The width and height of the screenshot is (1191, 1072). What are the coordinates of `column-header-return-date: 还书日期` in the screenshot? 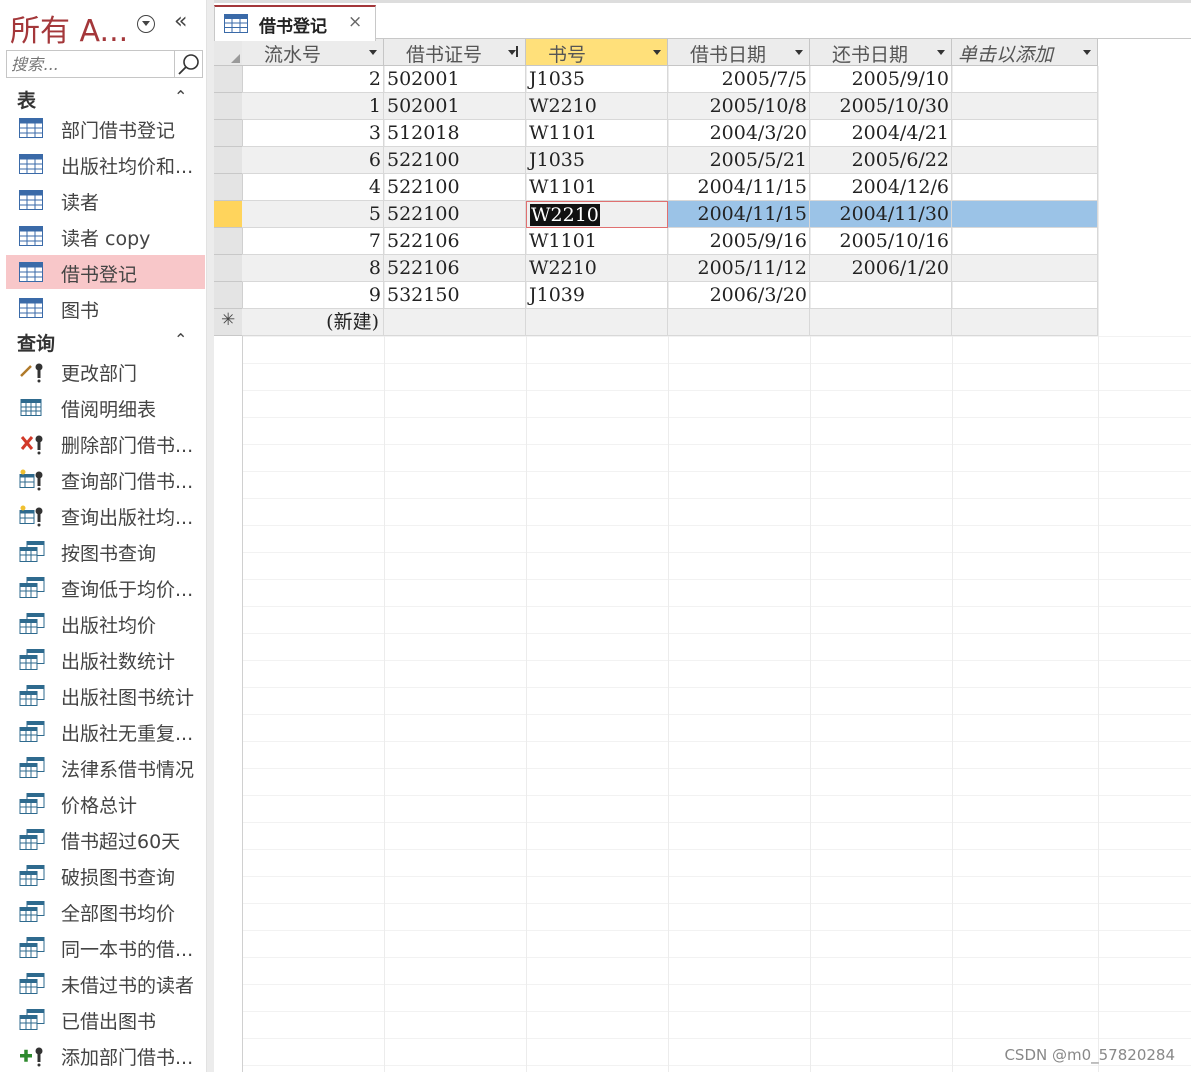 It's located at (881, 52).